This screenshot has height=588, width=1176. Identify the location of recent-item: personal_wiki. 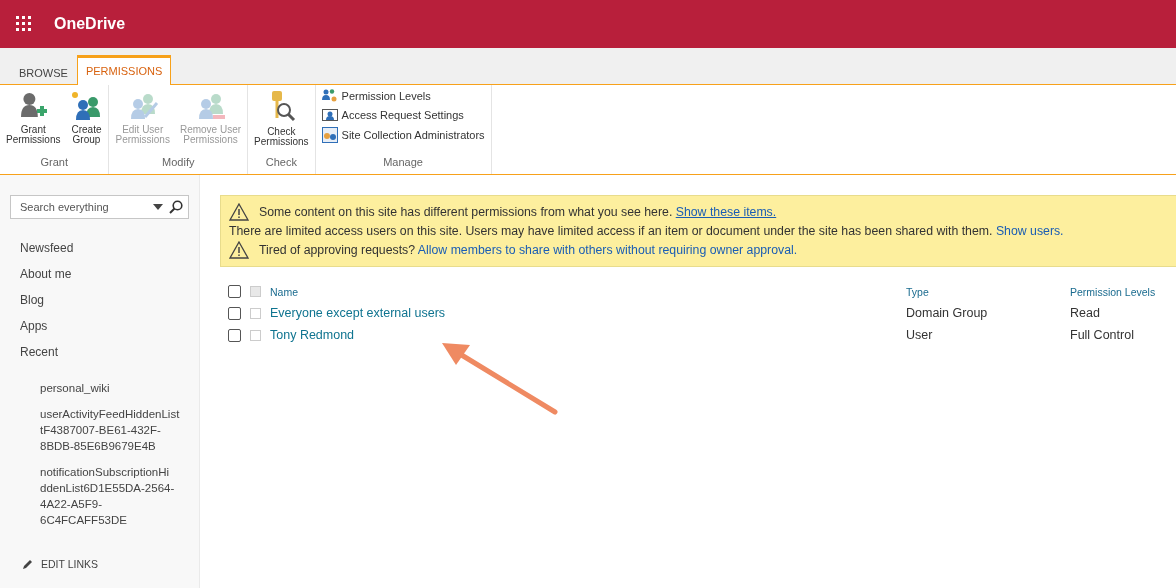
(114, 388).